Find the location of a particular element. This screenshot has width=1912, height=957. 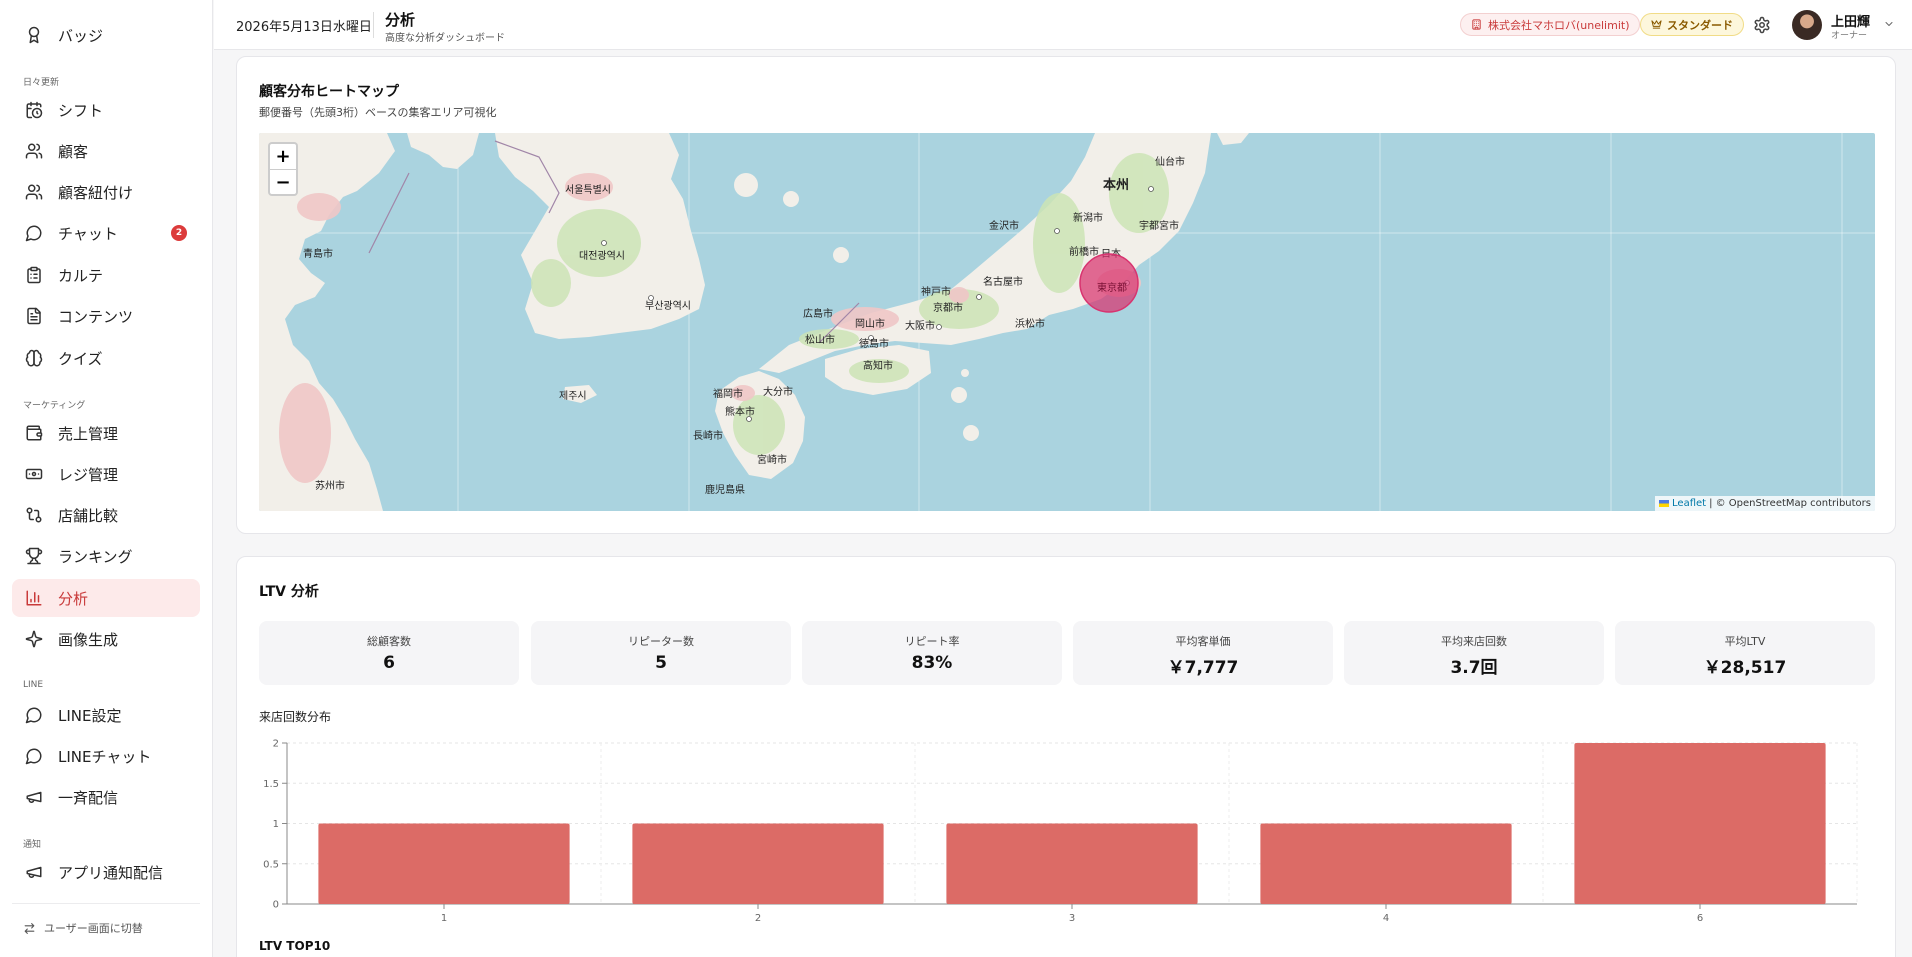

sidebar-item-quiz: クイズ is located at coordinates (106, 358).